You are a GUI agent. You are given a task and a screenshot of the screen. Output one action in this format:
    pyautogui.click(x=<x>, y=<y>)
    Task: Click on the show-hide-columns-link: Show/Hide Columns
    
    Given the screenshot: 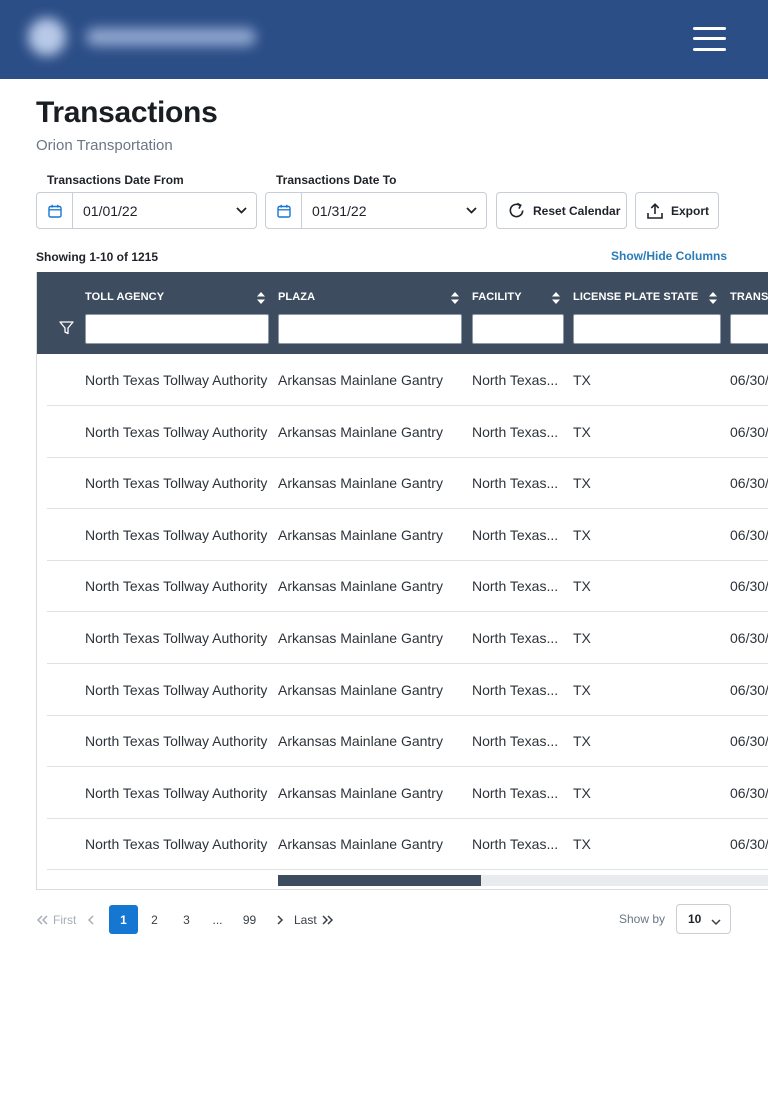 What is the action you would take?
    pyautogui.click(x=669, y=256)
    